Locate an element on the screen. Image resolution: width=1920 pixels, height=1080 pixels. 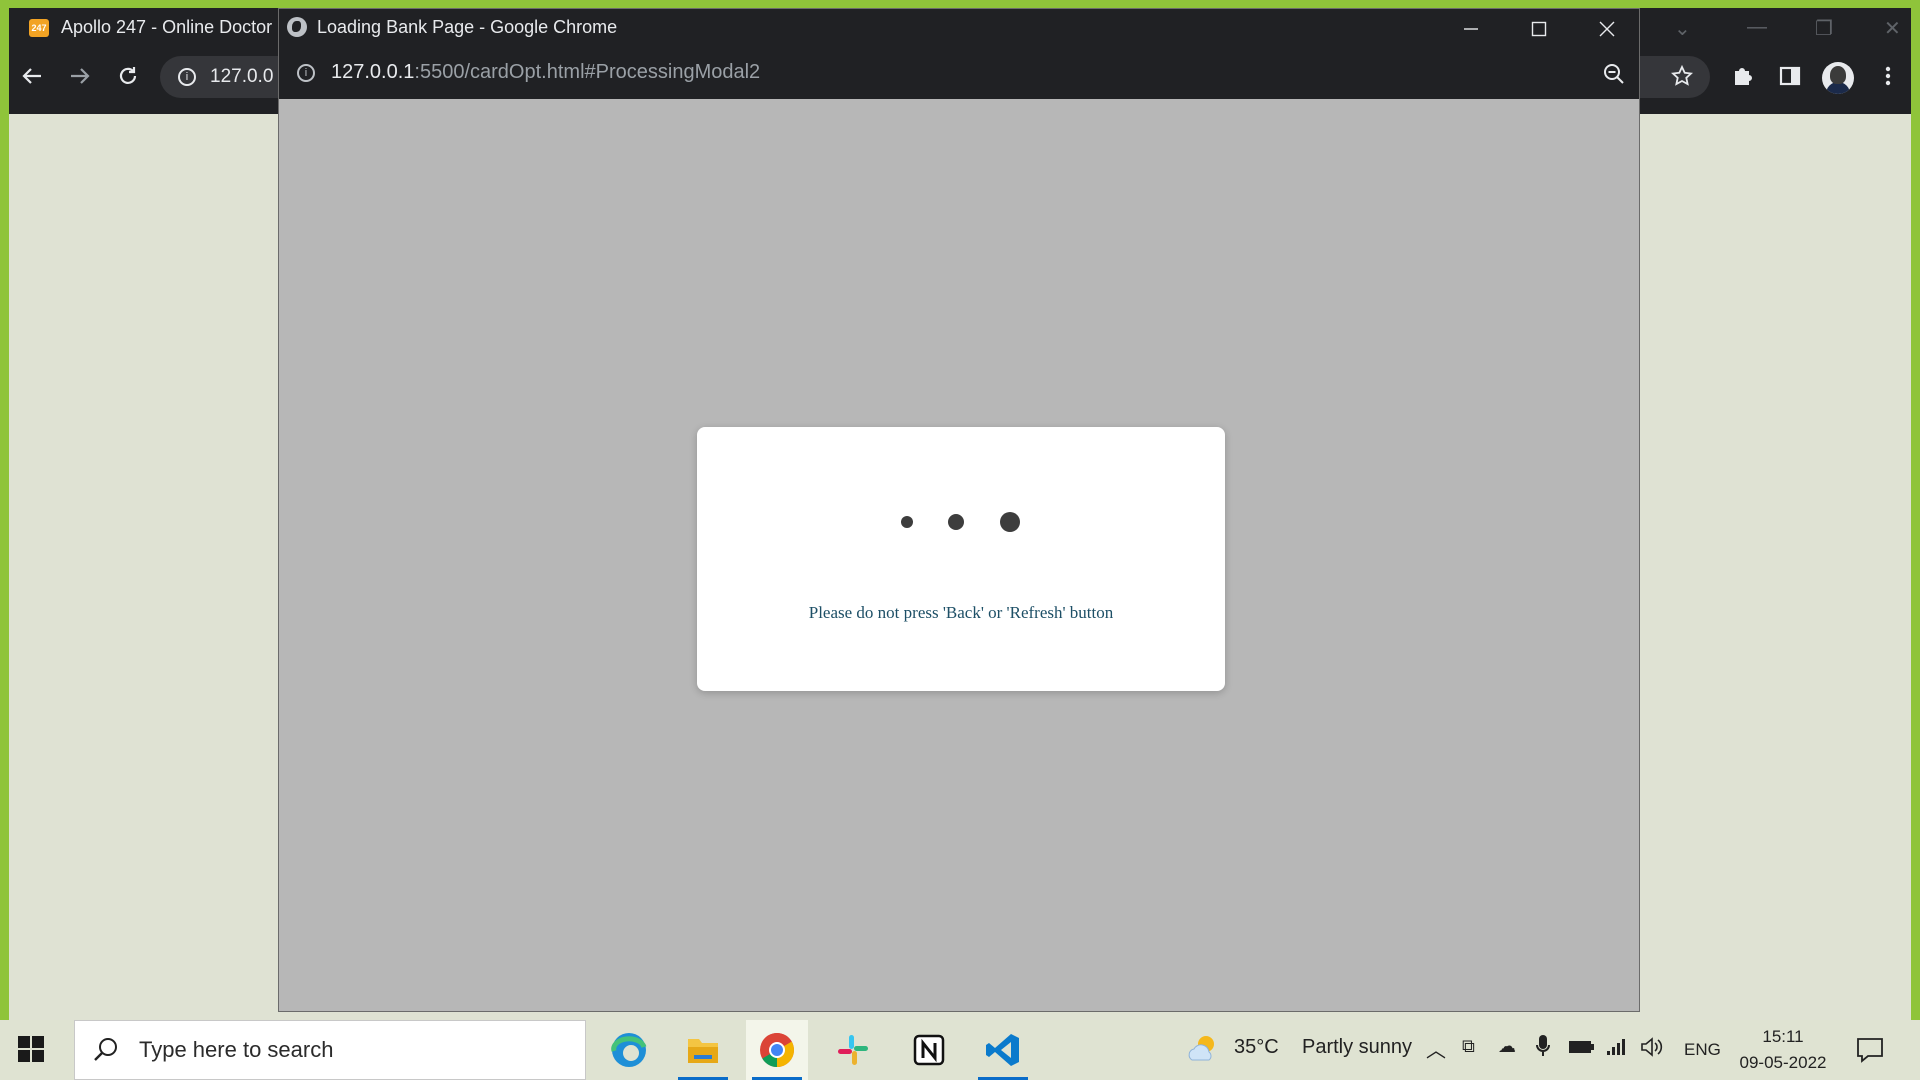
taskbar-notion is located at coordinates (929, 1050).